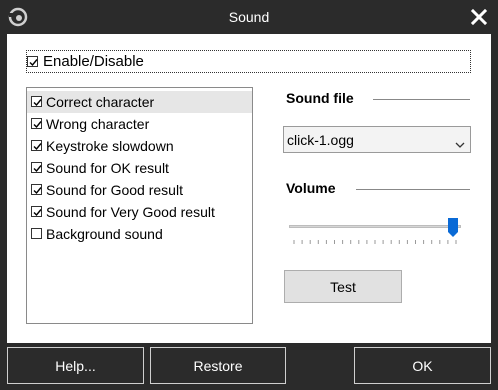  I want to click on volume-divider, so click(413, 189).